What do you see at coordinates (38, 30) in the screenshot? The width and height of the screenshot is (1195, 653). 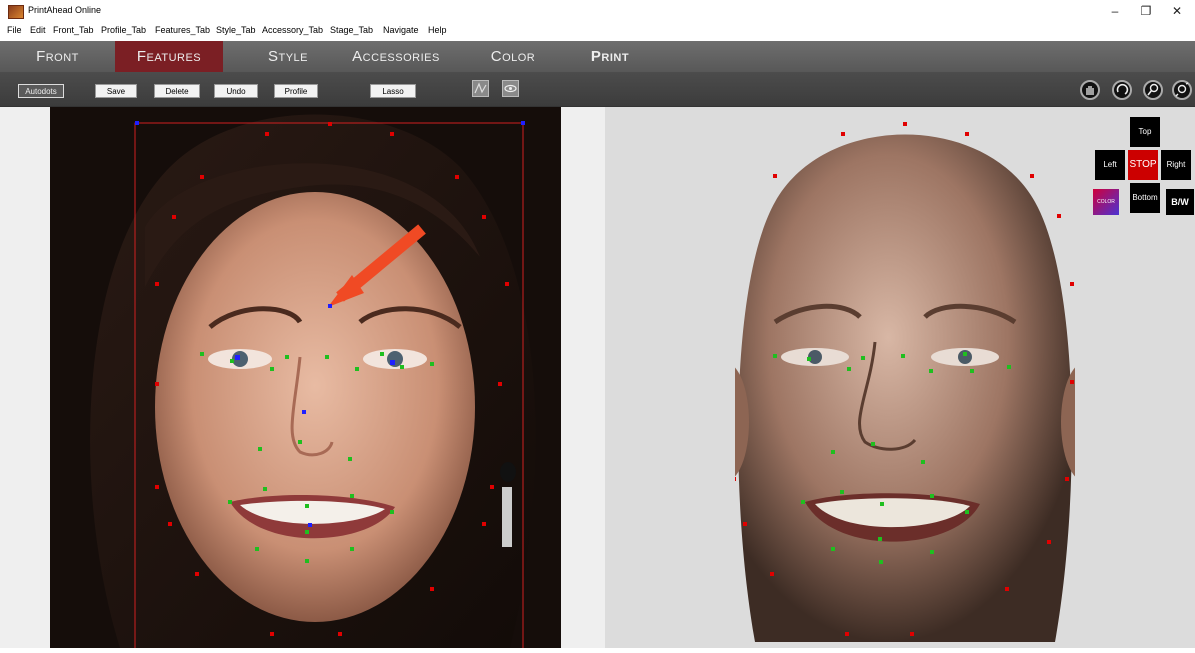 I see `menu-edit: Edit` at bounding box center [38, 30].